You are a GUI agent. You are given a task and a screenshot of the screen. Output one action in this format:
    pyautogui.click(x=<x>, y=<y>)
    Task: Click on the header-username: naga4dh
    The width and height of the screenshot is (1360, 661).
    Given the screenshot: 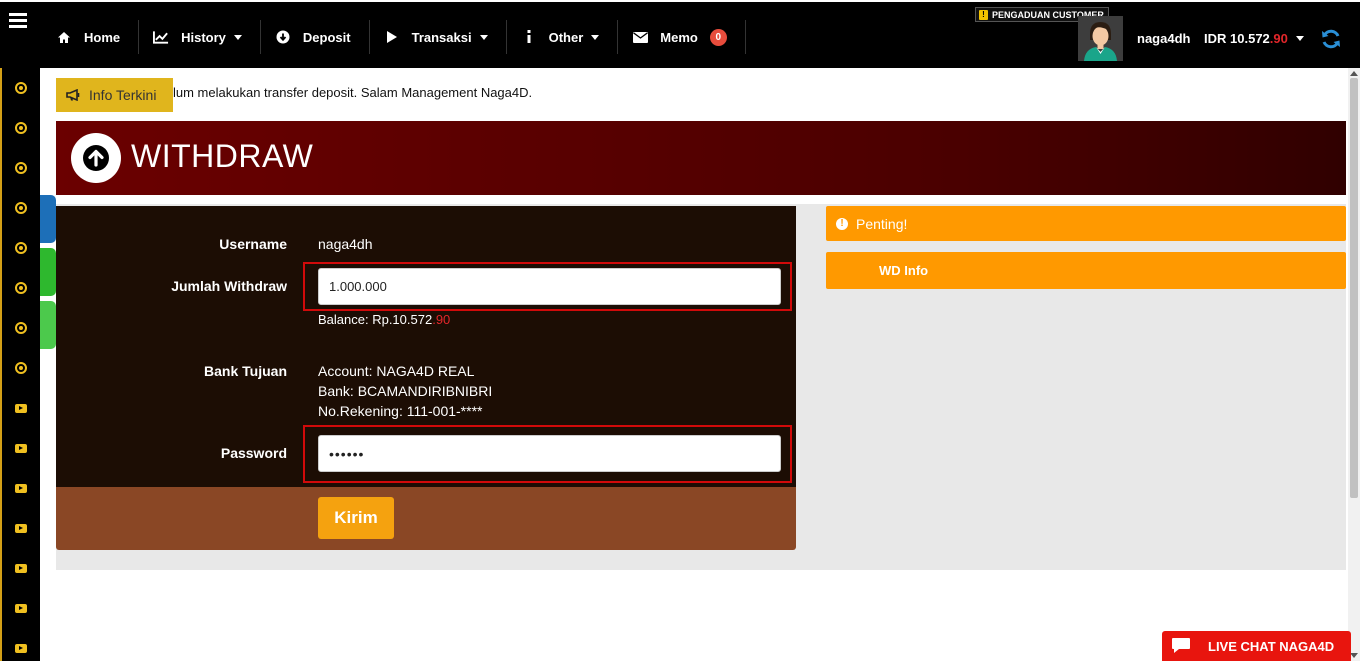 What is the action you would take?
    pyautogui.click(x=1164, y=38)
    